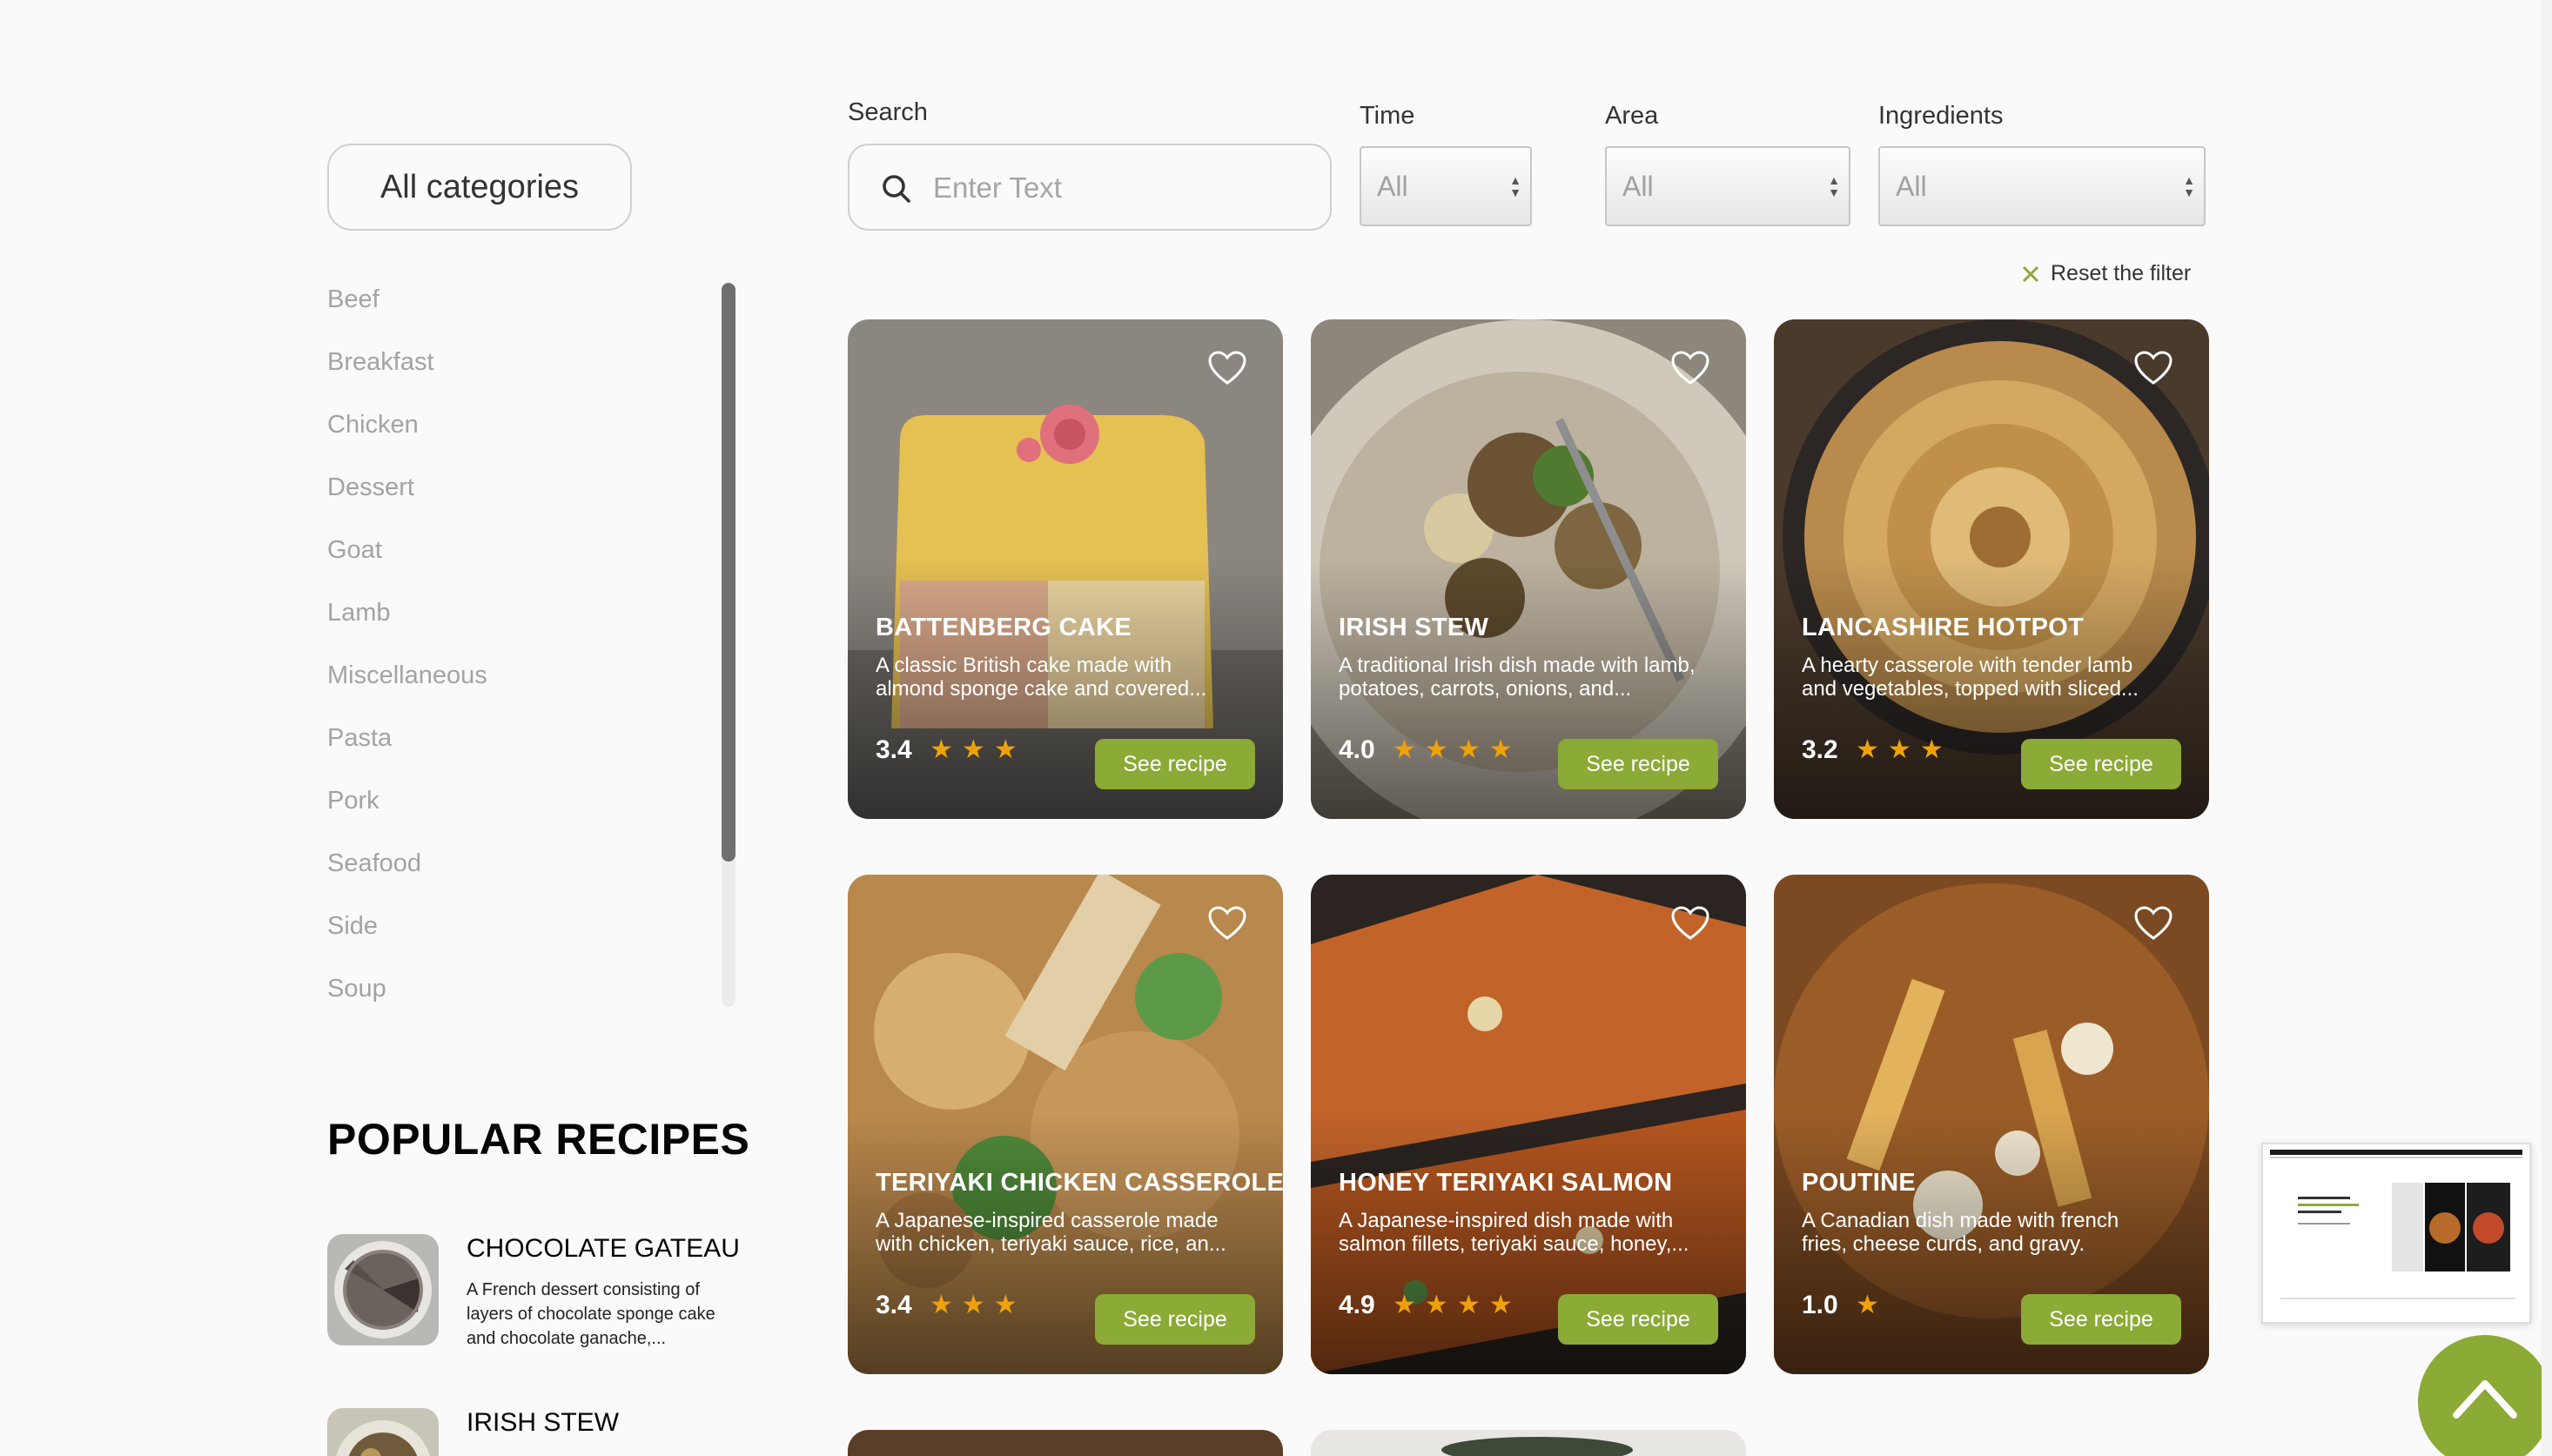 The height and width of the screenshot is (1456, 2552). I want to click on recipe-title: HONEY TERIYAKI SALMON, so click(1506, 1183).